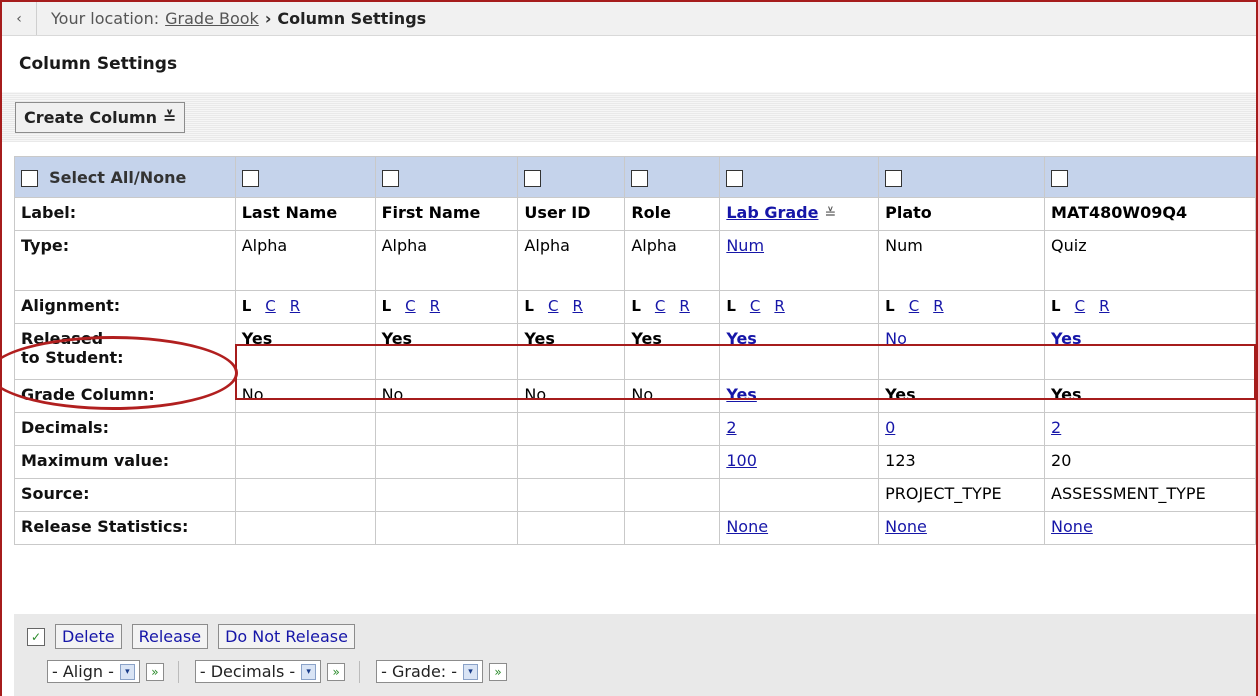 The width and height of the screenshot is (1258, 696). I want to click on select-all-cell: Select All/None, so click(125, 177).